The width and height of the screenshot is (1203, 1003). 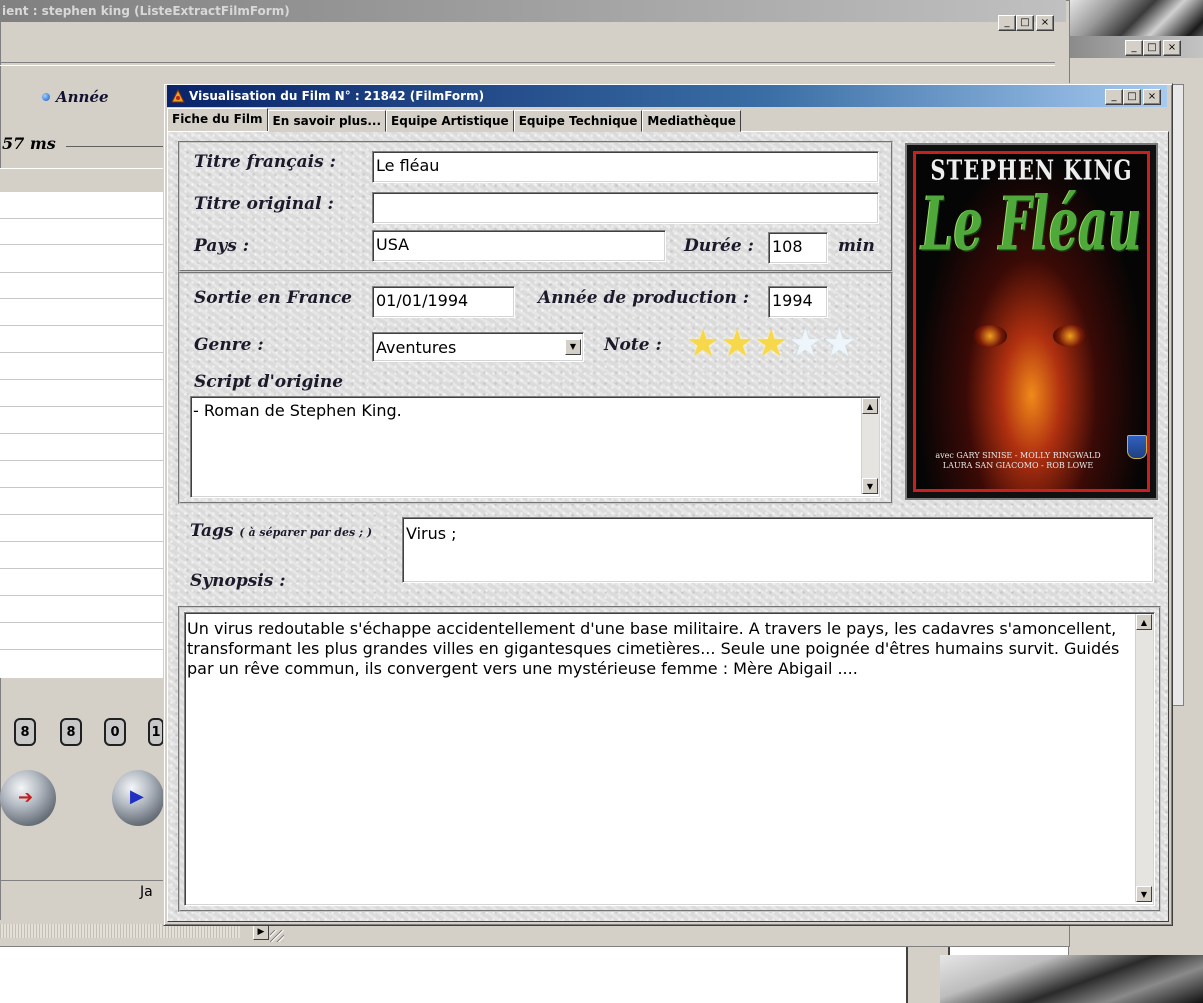 I want to click on scroll-right-icon: ▶, so click(x=261, y=932).